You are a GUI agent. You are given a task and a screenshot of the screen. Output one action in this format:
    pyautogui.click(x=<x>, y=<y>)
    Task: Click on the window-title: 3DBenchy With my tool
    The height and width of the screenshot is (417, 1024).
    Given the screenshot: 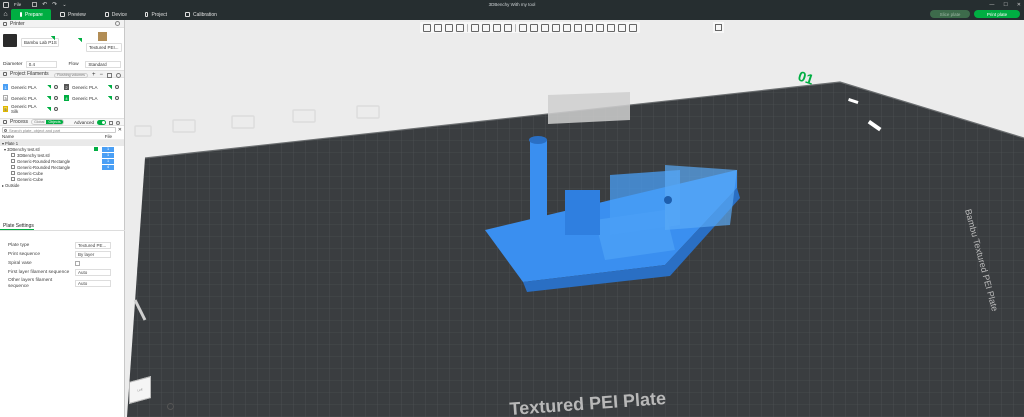 What is the action you would take?
    pyautogui.click(x=512, y=4)
    